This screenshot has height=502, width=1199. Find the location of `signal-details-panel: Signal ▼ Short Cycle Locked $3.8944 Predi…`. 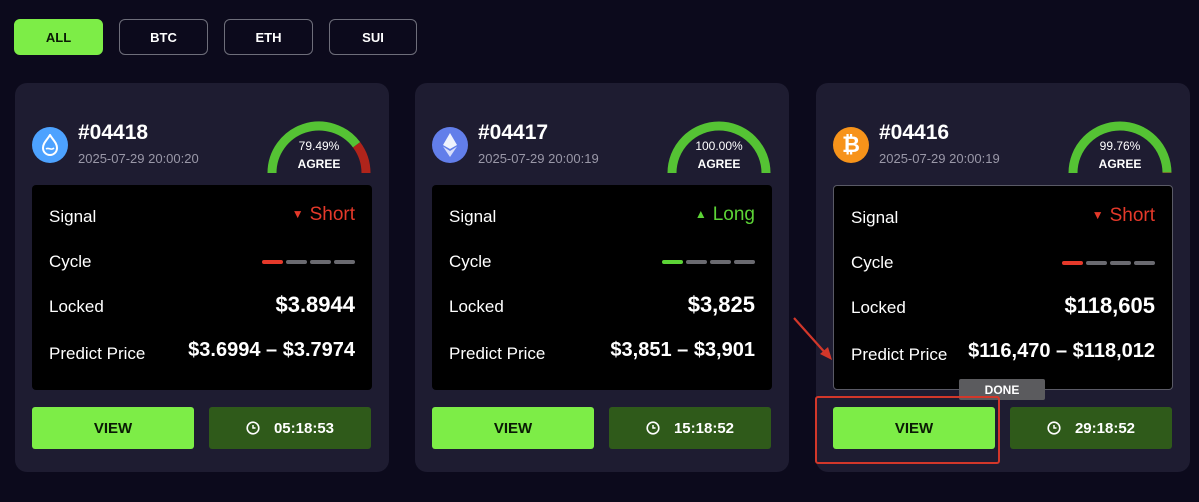

signal-details-panel: Signal ▼ Short Cycle Locked $3.8944 Predi… is located at coordinates (202, 287).